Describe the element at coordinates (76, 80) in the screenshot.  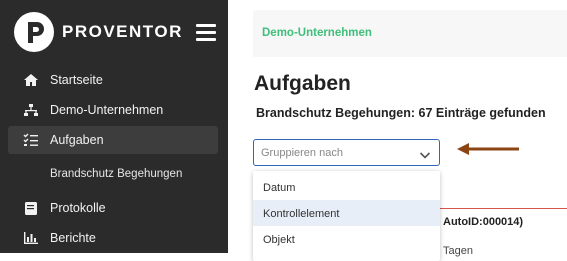
I see `nav-item-label: Startseite` at that location.